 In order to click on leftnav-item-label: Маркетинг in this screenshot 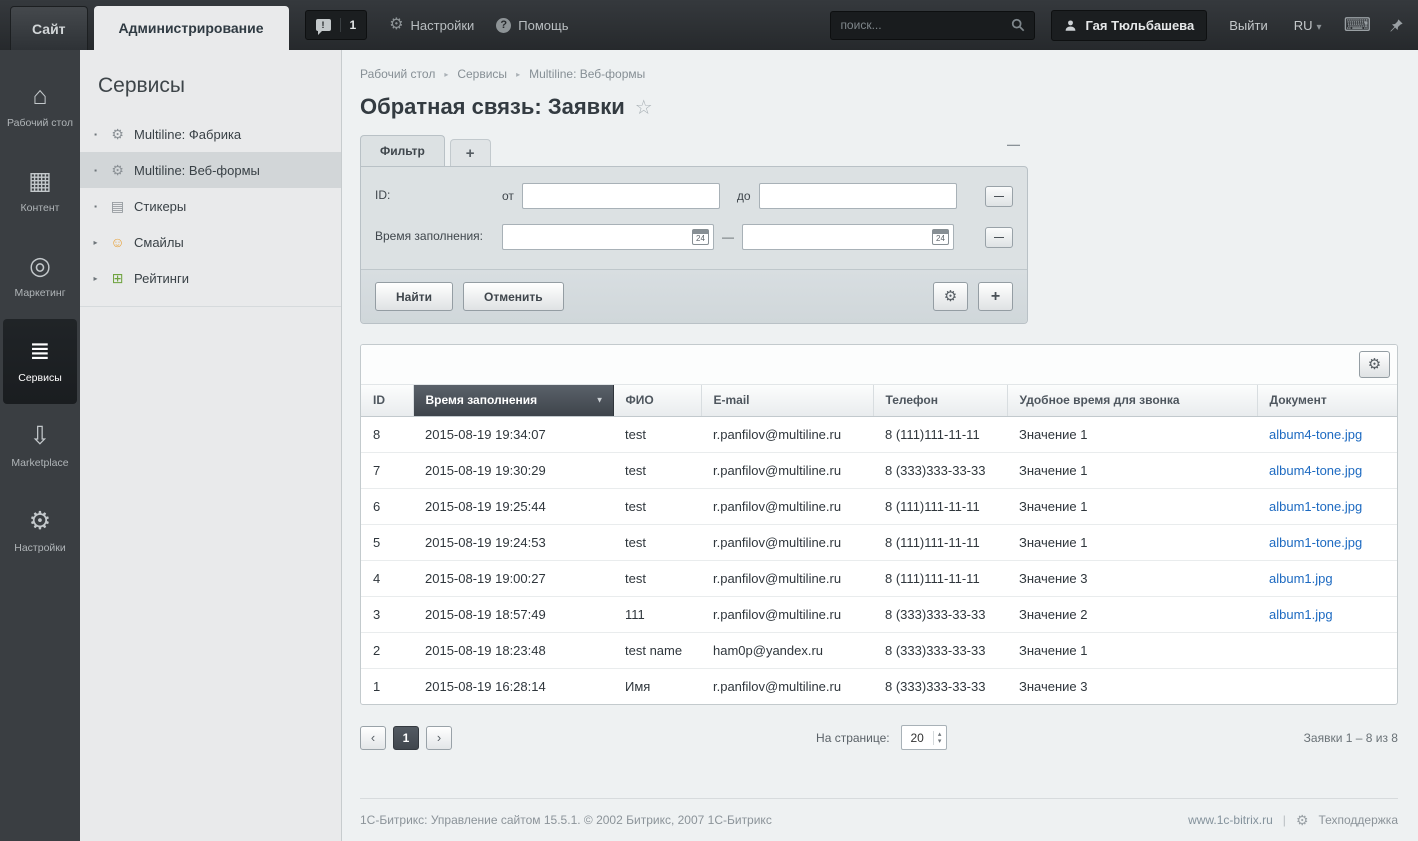, I will do `click(40, 292)`.